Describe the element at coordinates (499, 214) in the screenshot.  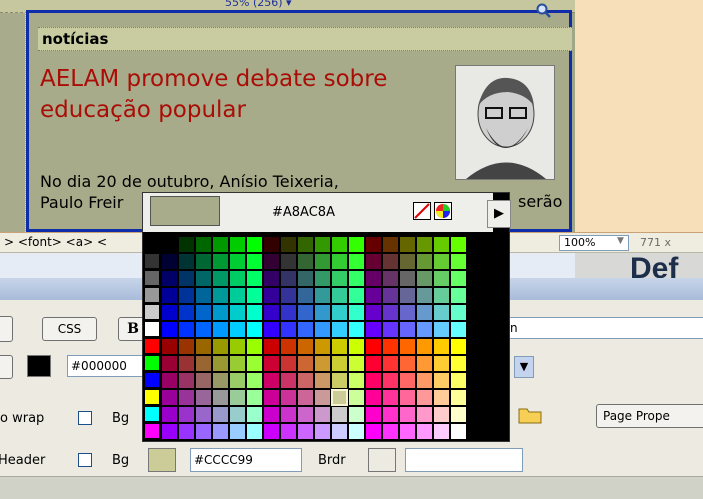
I see `palette-menu-arrow: ▶` at that location.